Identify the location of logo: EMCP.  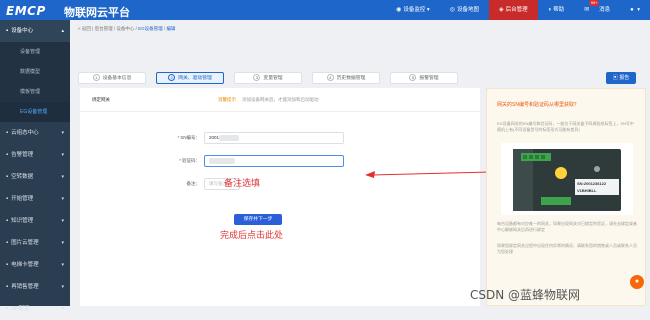
(26, 11).